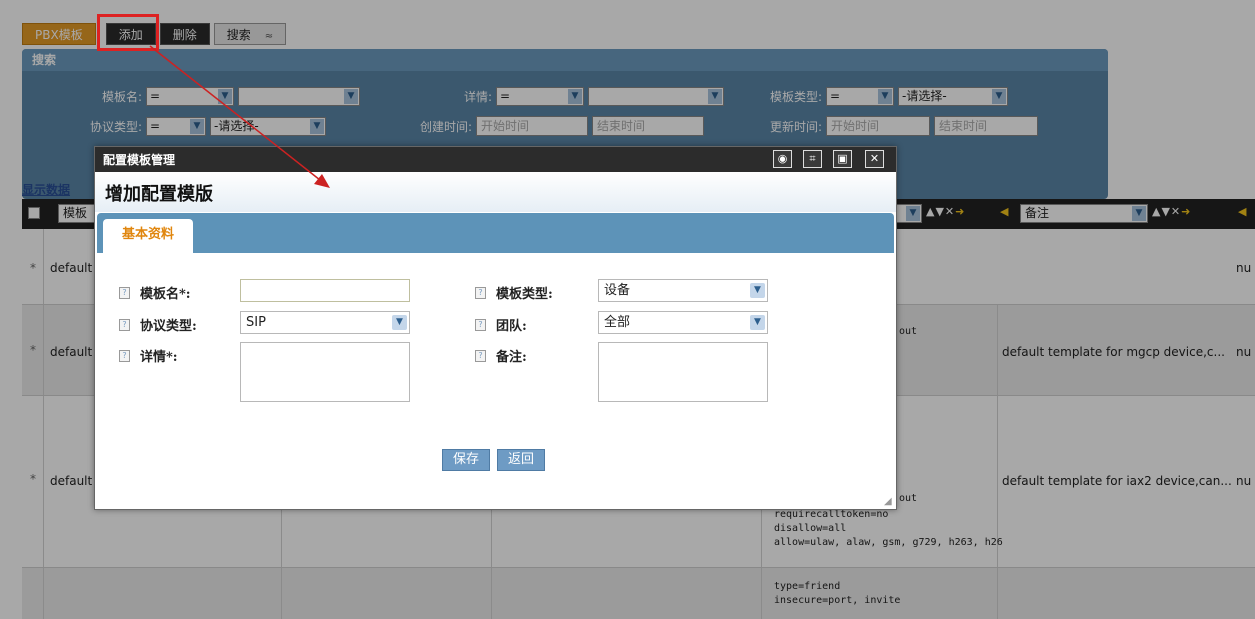  Describe the element at coordinates (505, 95) in the screenshot. I see `detail-operator: =` at that location.